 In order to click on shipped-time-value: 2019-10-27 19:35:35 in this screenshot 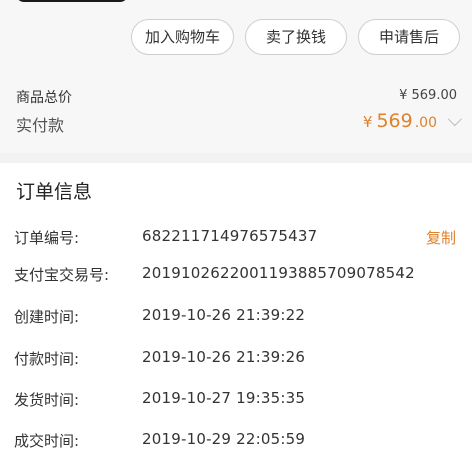, I will do `click(224, 398)`.